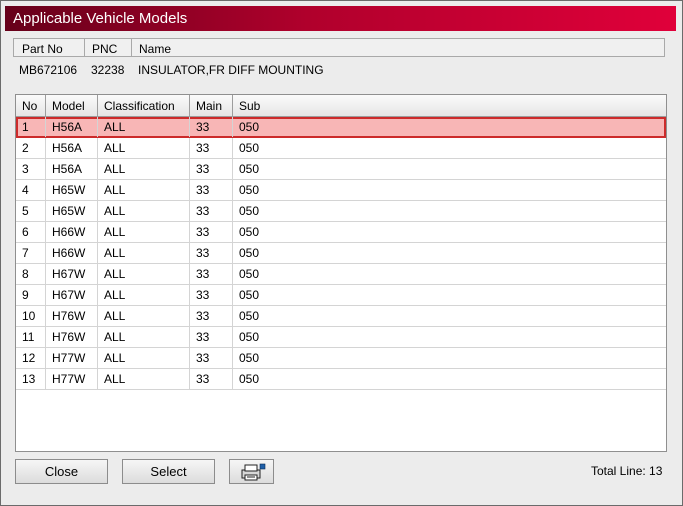  I want to click on table-row: 1 H56A ALL 33 050, so click(341, 127).